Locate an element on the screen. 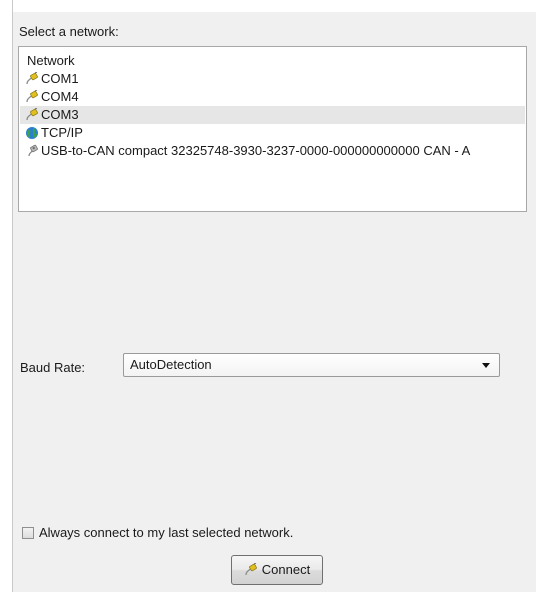  network-item-com3: COM3 is located at coordinates (272, 115).